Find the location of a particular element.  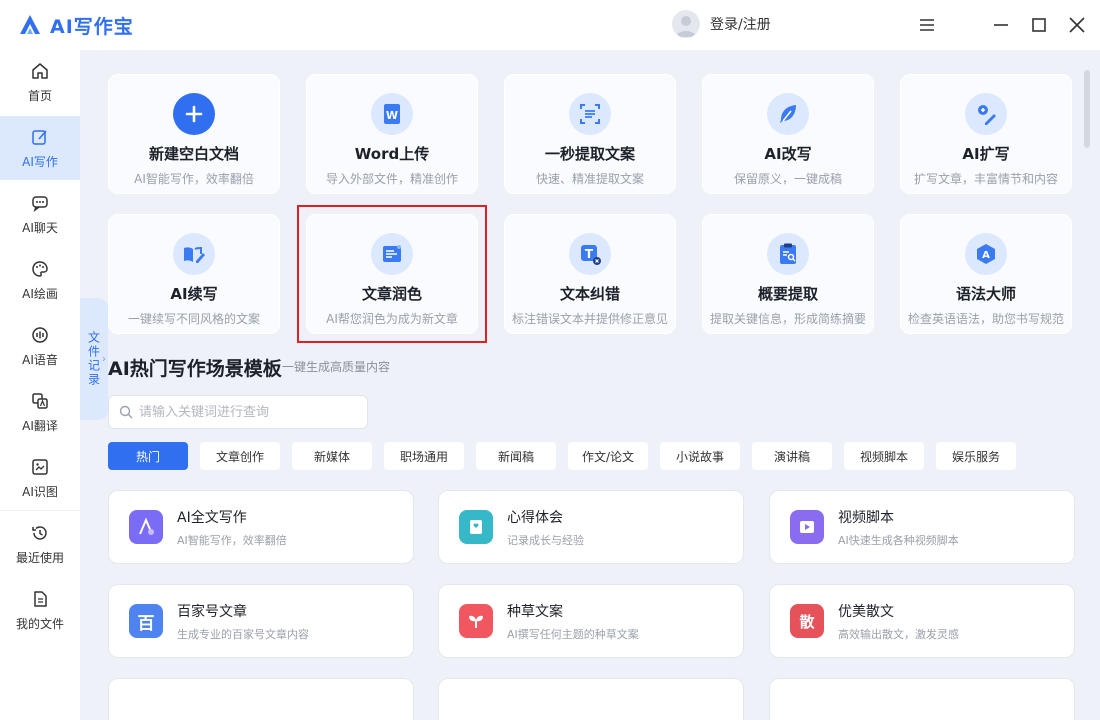

tool-ai-expand: AI扩写 扩写文章，丰富情节和内容 is located at coordinates (986, 134).